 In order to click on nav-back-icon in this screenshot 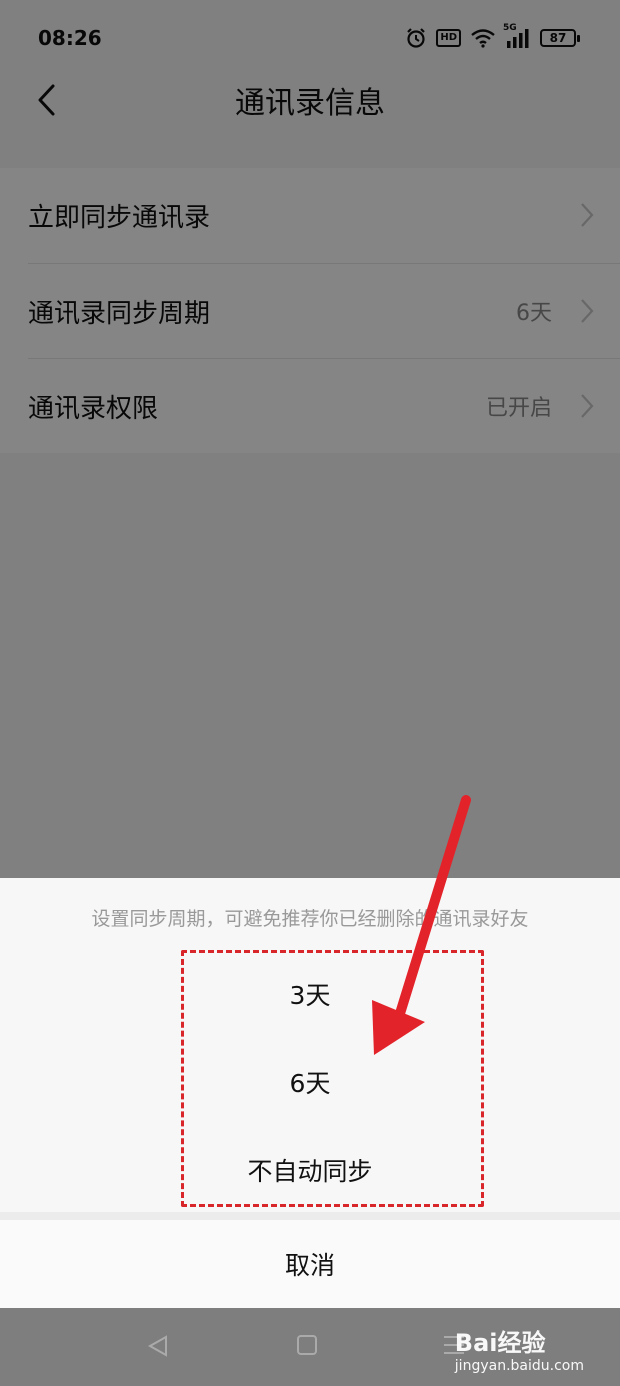, I will do `click(158, 1348)`.